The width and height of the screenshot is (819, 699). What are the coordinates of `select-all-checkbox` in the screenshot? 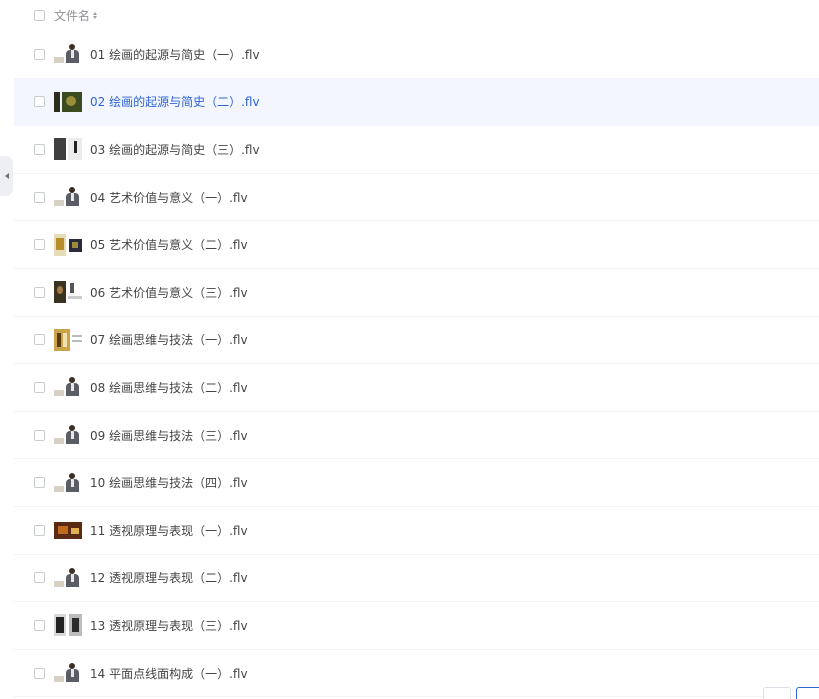 It's located at (39, 15).